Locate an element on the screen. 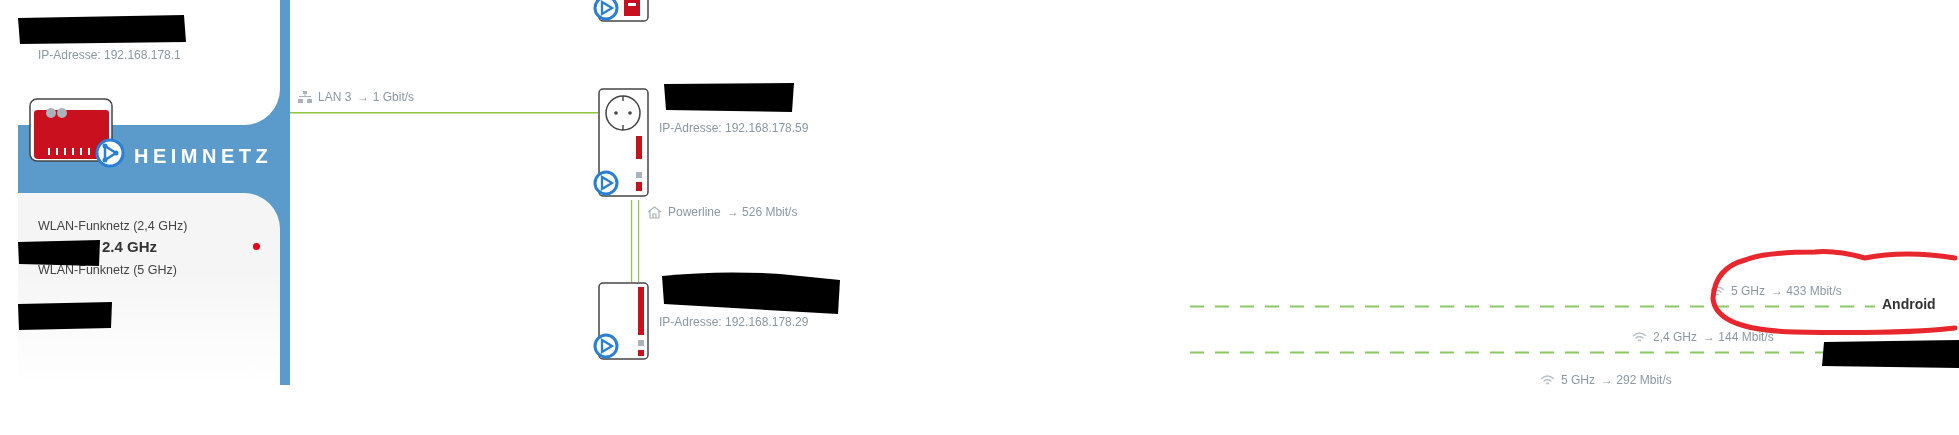 Image resolution: width=1959 pixels, height=435 pixels. ip-address: IP-Adresse: 192.168.178.59 is located at coordinates (734, 128).